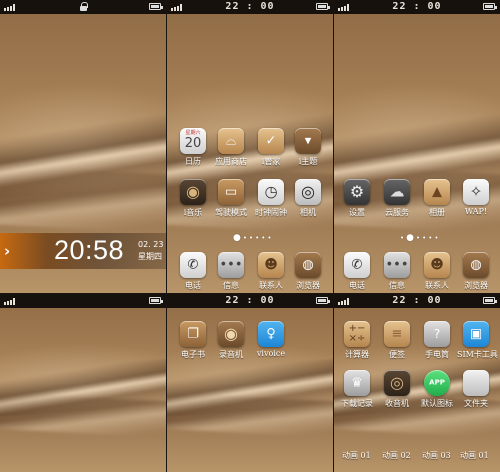 This screenshot has height=472, width=500. I want to click on lock-icon, so click(84, 6).